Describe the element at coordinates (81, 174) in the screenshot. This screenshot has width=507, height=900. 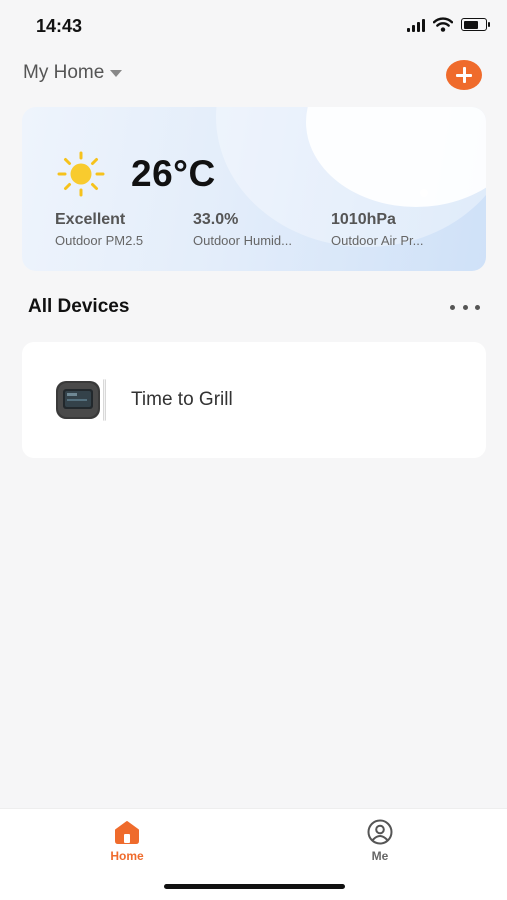
I see `sun-icon` at that location.